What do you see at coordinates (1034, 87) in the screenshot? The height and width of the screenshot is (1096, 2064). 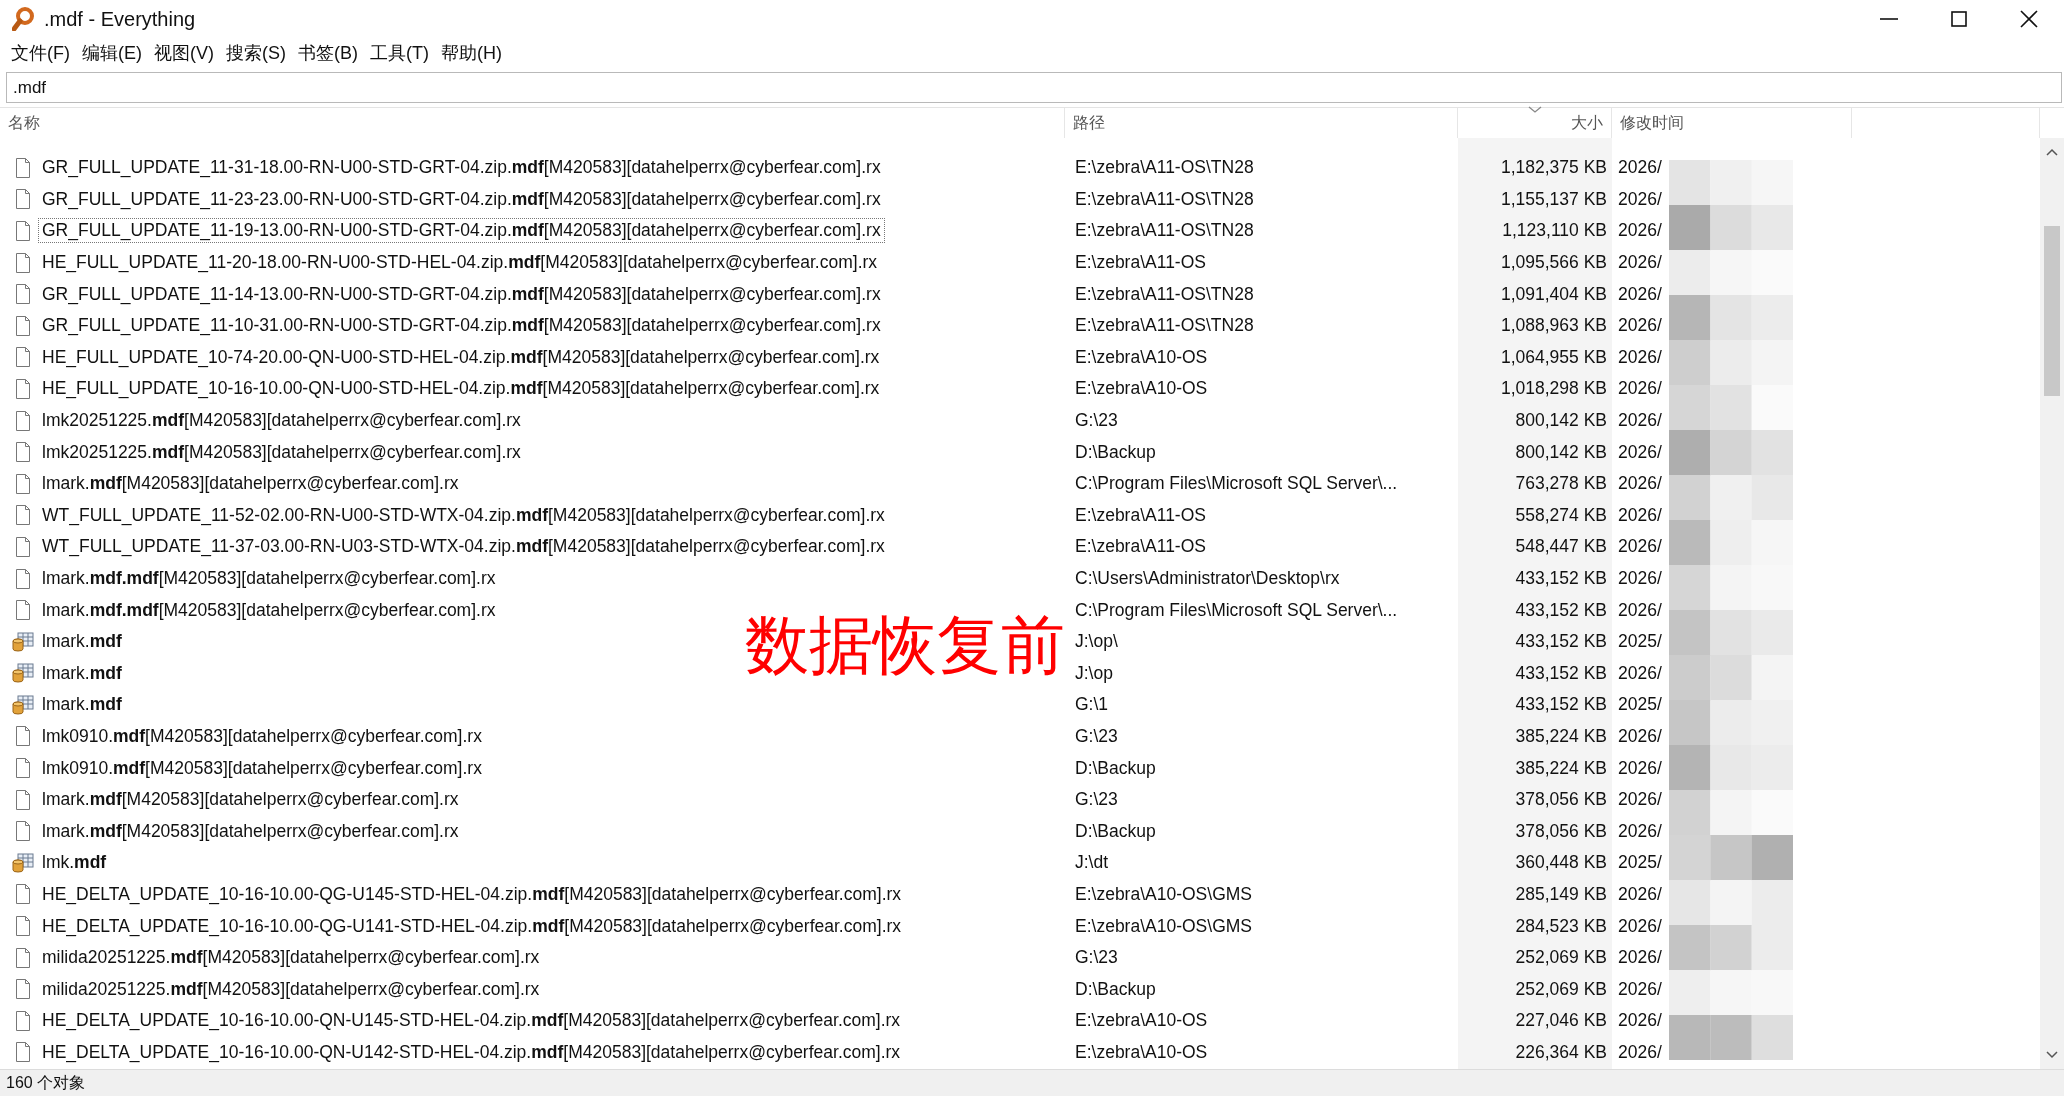 I see `search-field: .mdf` at bounding box center [1034, 87].